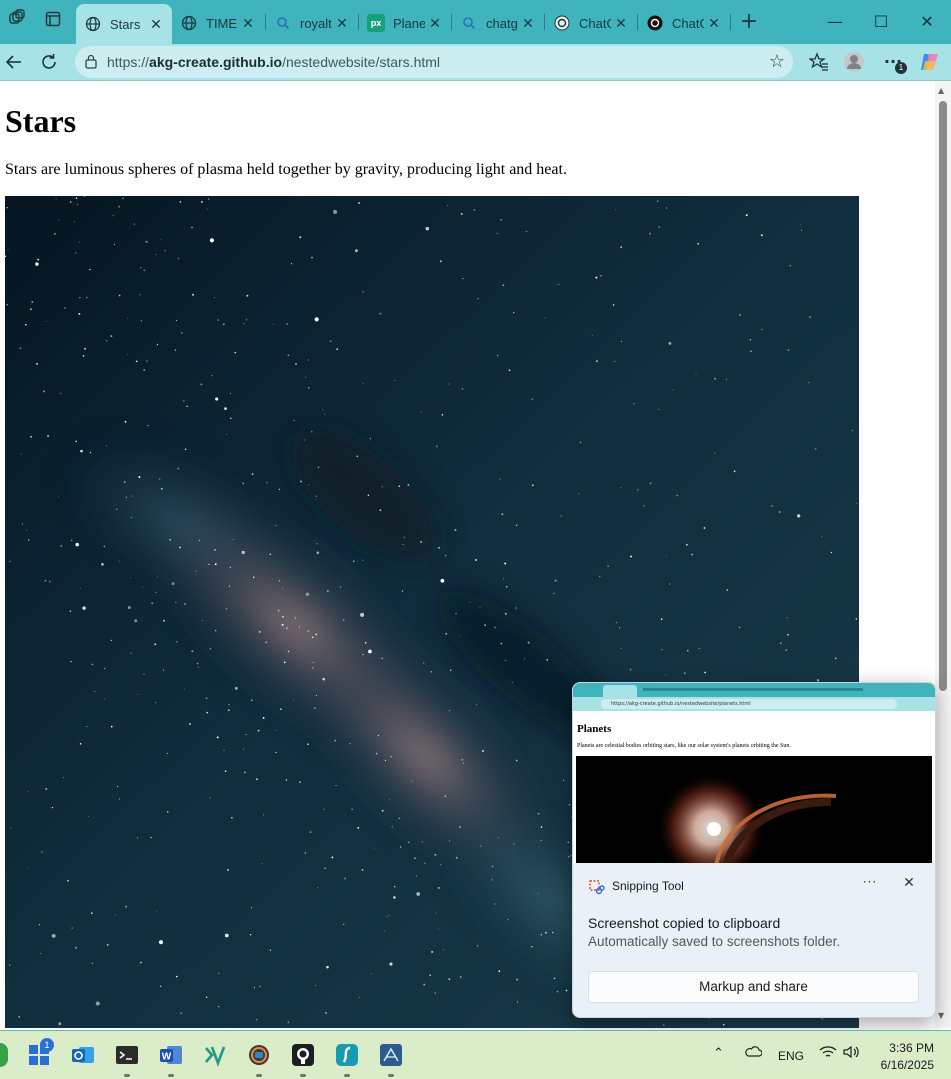 The height and width of the screenshot is (1079, 951). I want to click on clock-time: 3:36 PM, so click(911, 1048).